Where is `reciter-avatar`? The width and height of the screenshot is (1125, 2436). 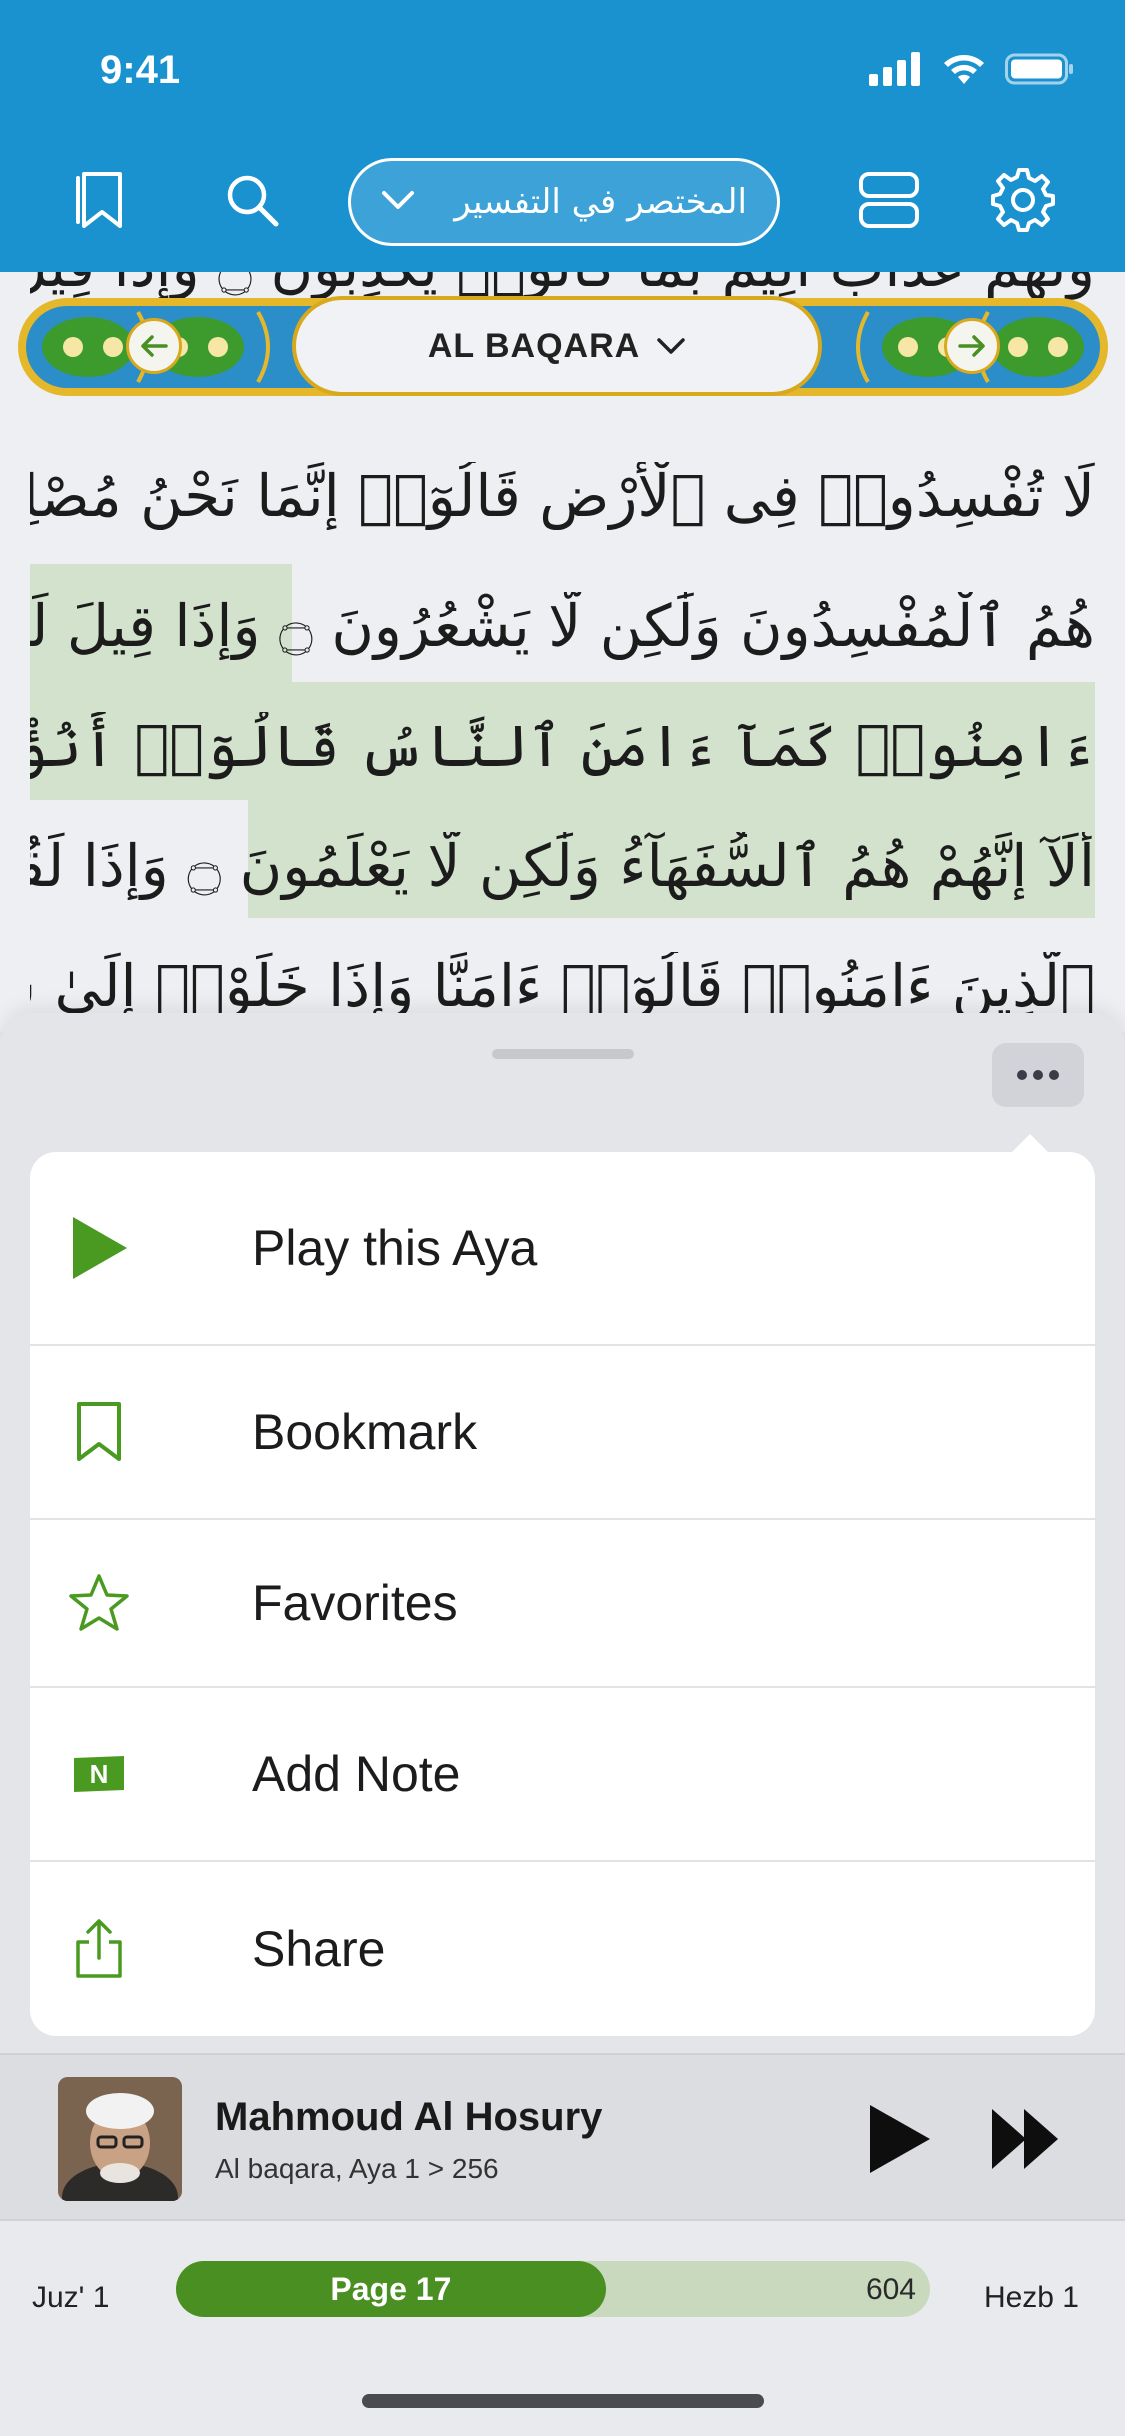
reciter-avatar is located at coordinates (120, 2139).